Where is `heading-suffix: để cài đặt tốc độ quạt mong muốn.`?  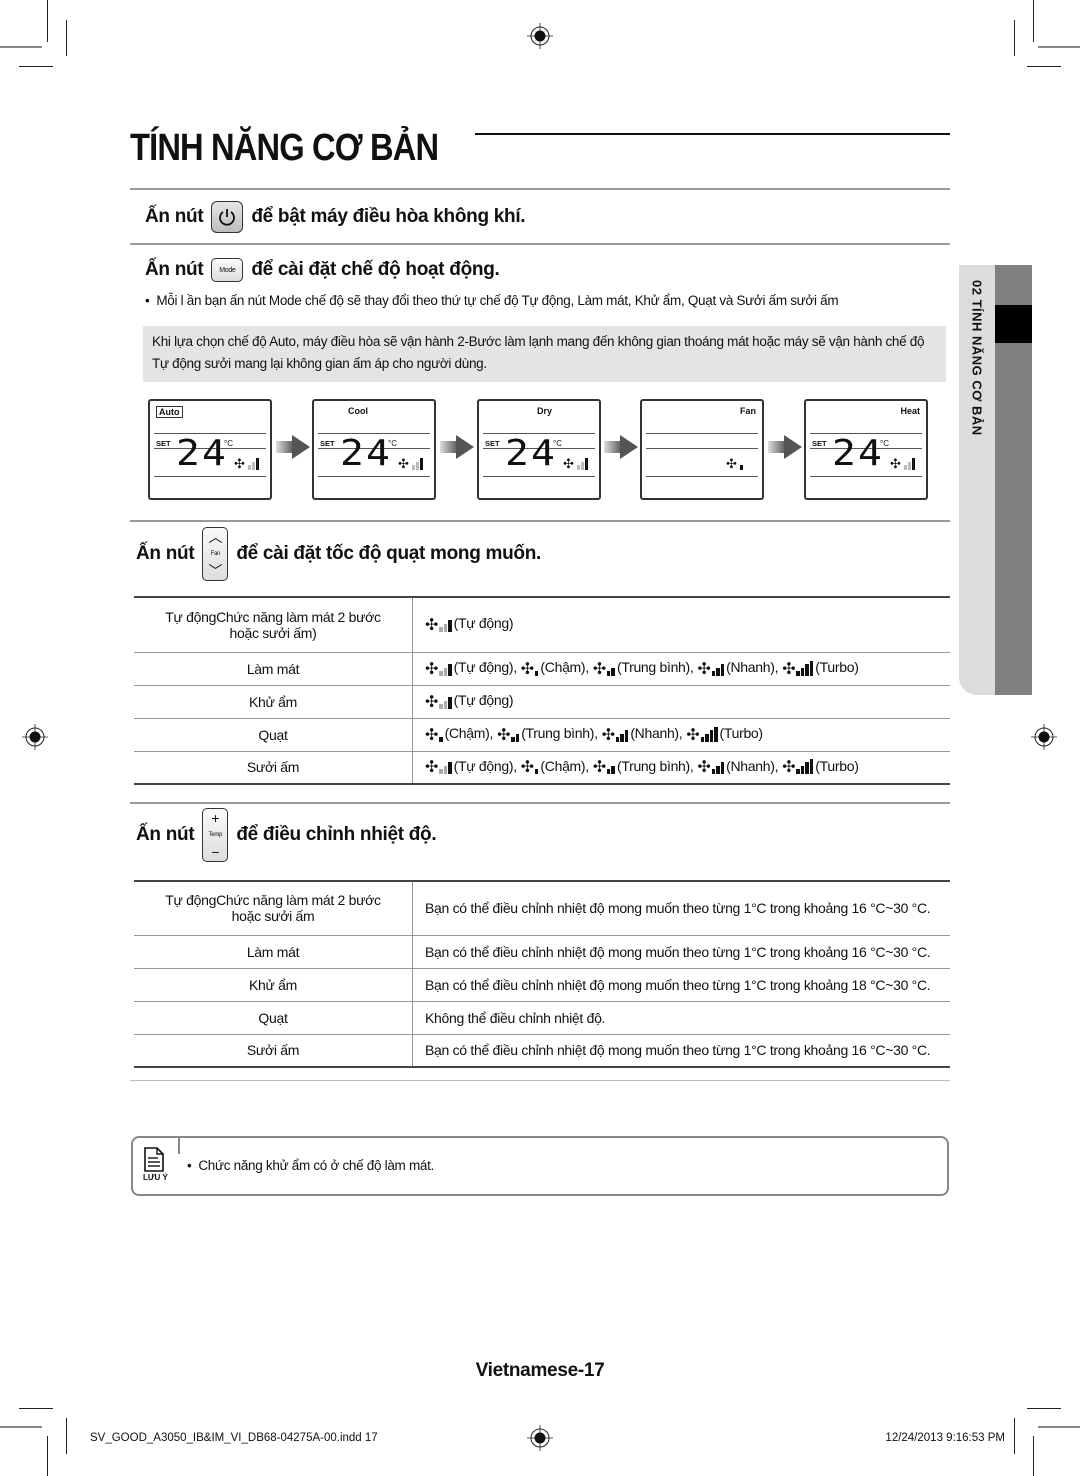
heading-suffix: để cài đặt tốc độ quạt mong muốn. is located at coordinates (389, 553).